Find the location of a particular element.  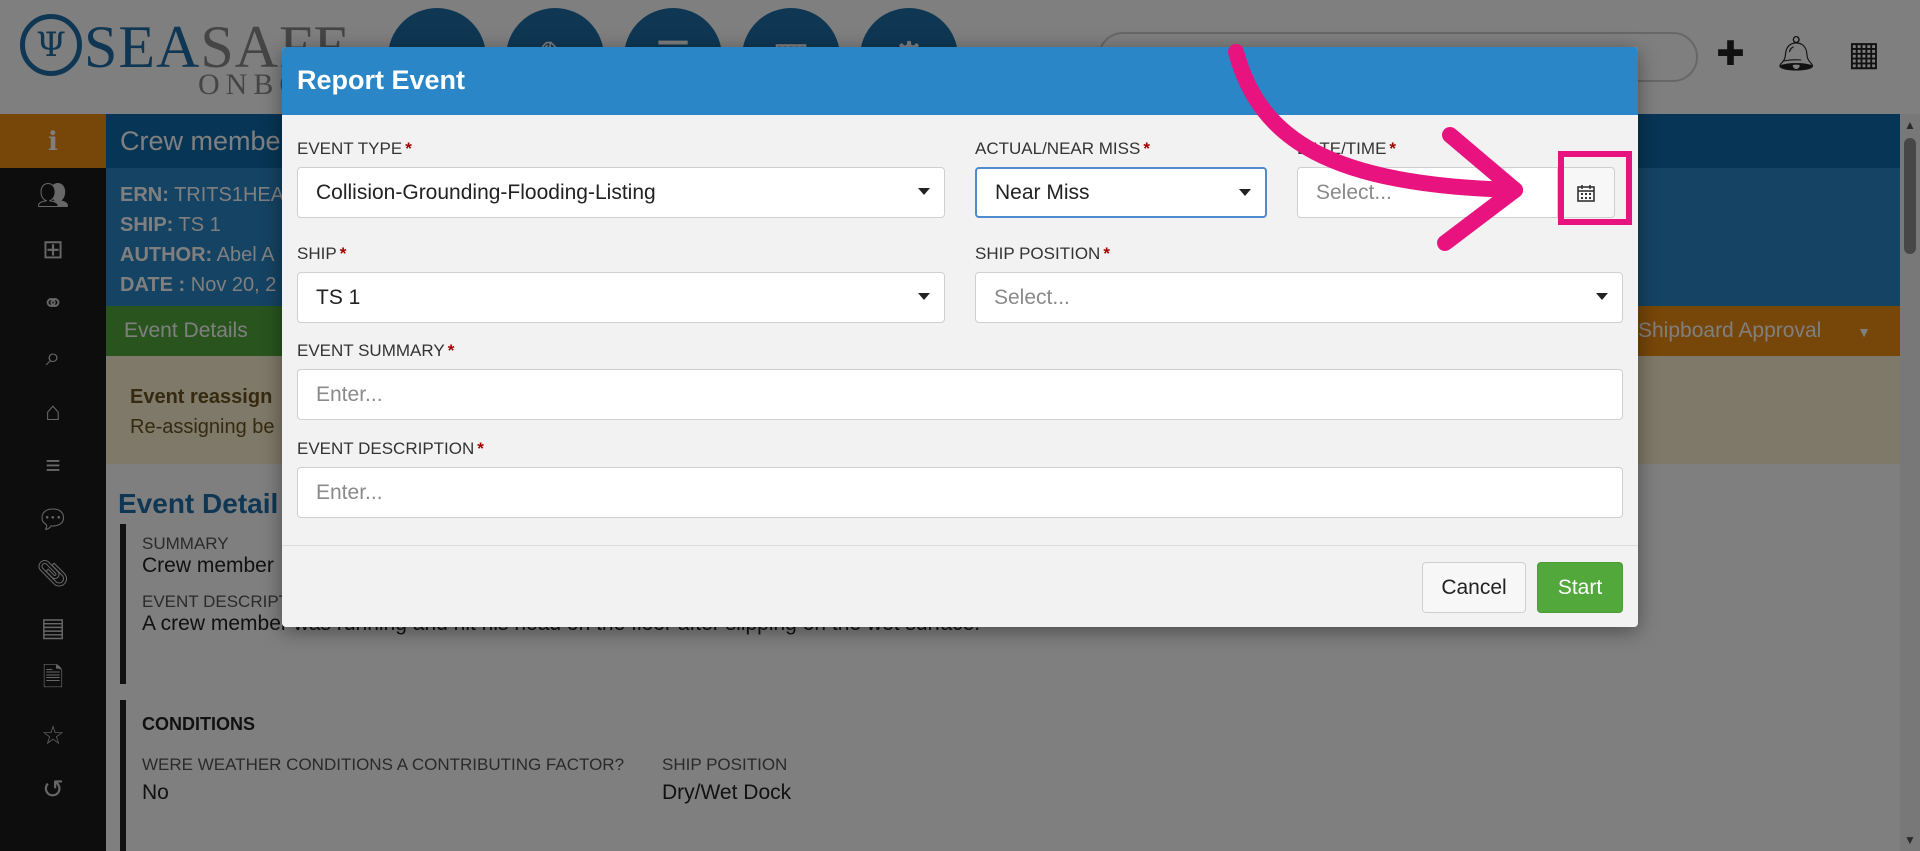

modal-title: Report Event is located at coordinates (960, 81).